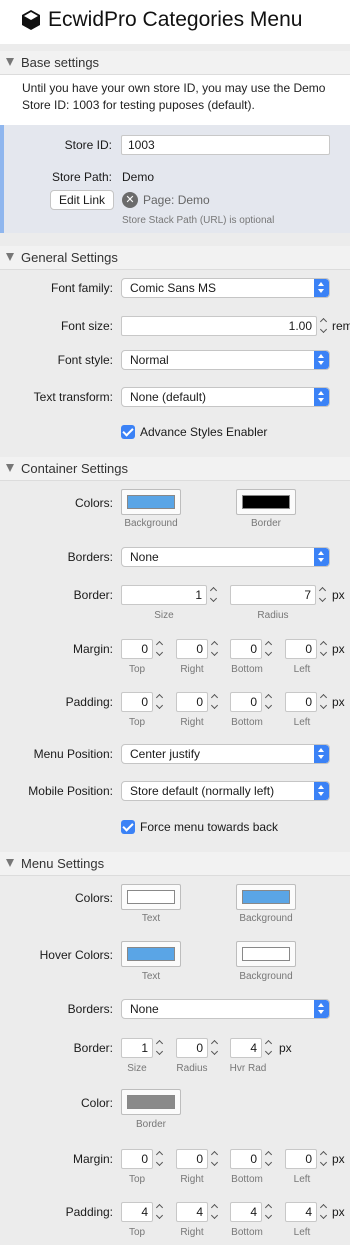 The width and height of the screenshot is (350, 1245). I want to click on menu-position-select: Center justify, so click(225, 754).